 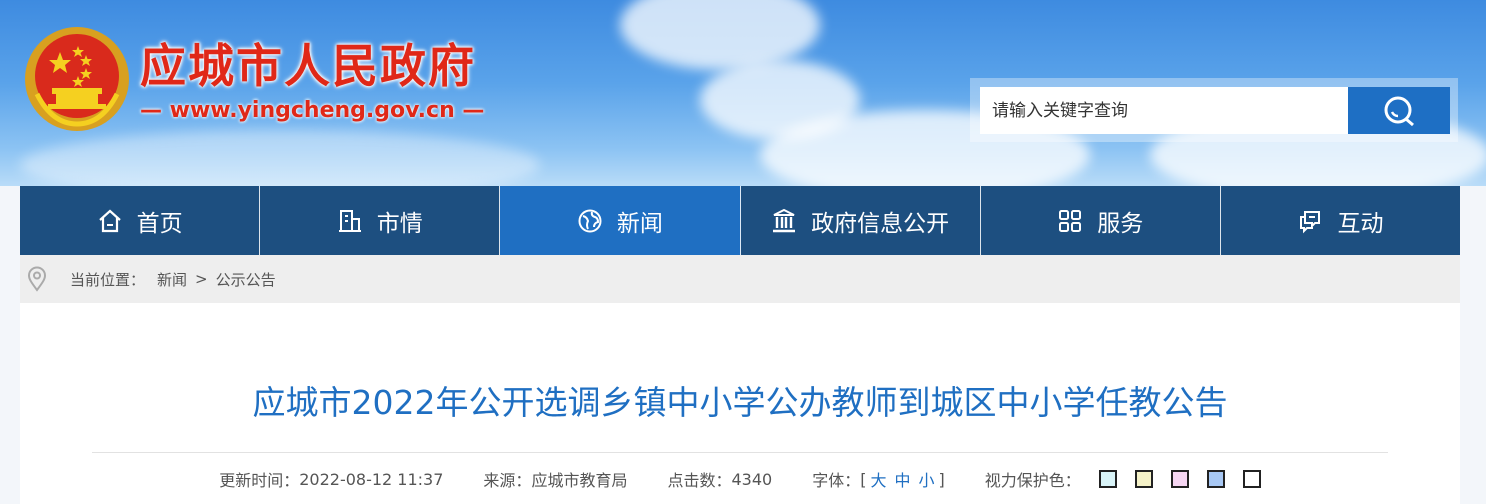 I want to click on font-medium-button: 中, so click(x=902, y=479).